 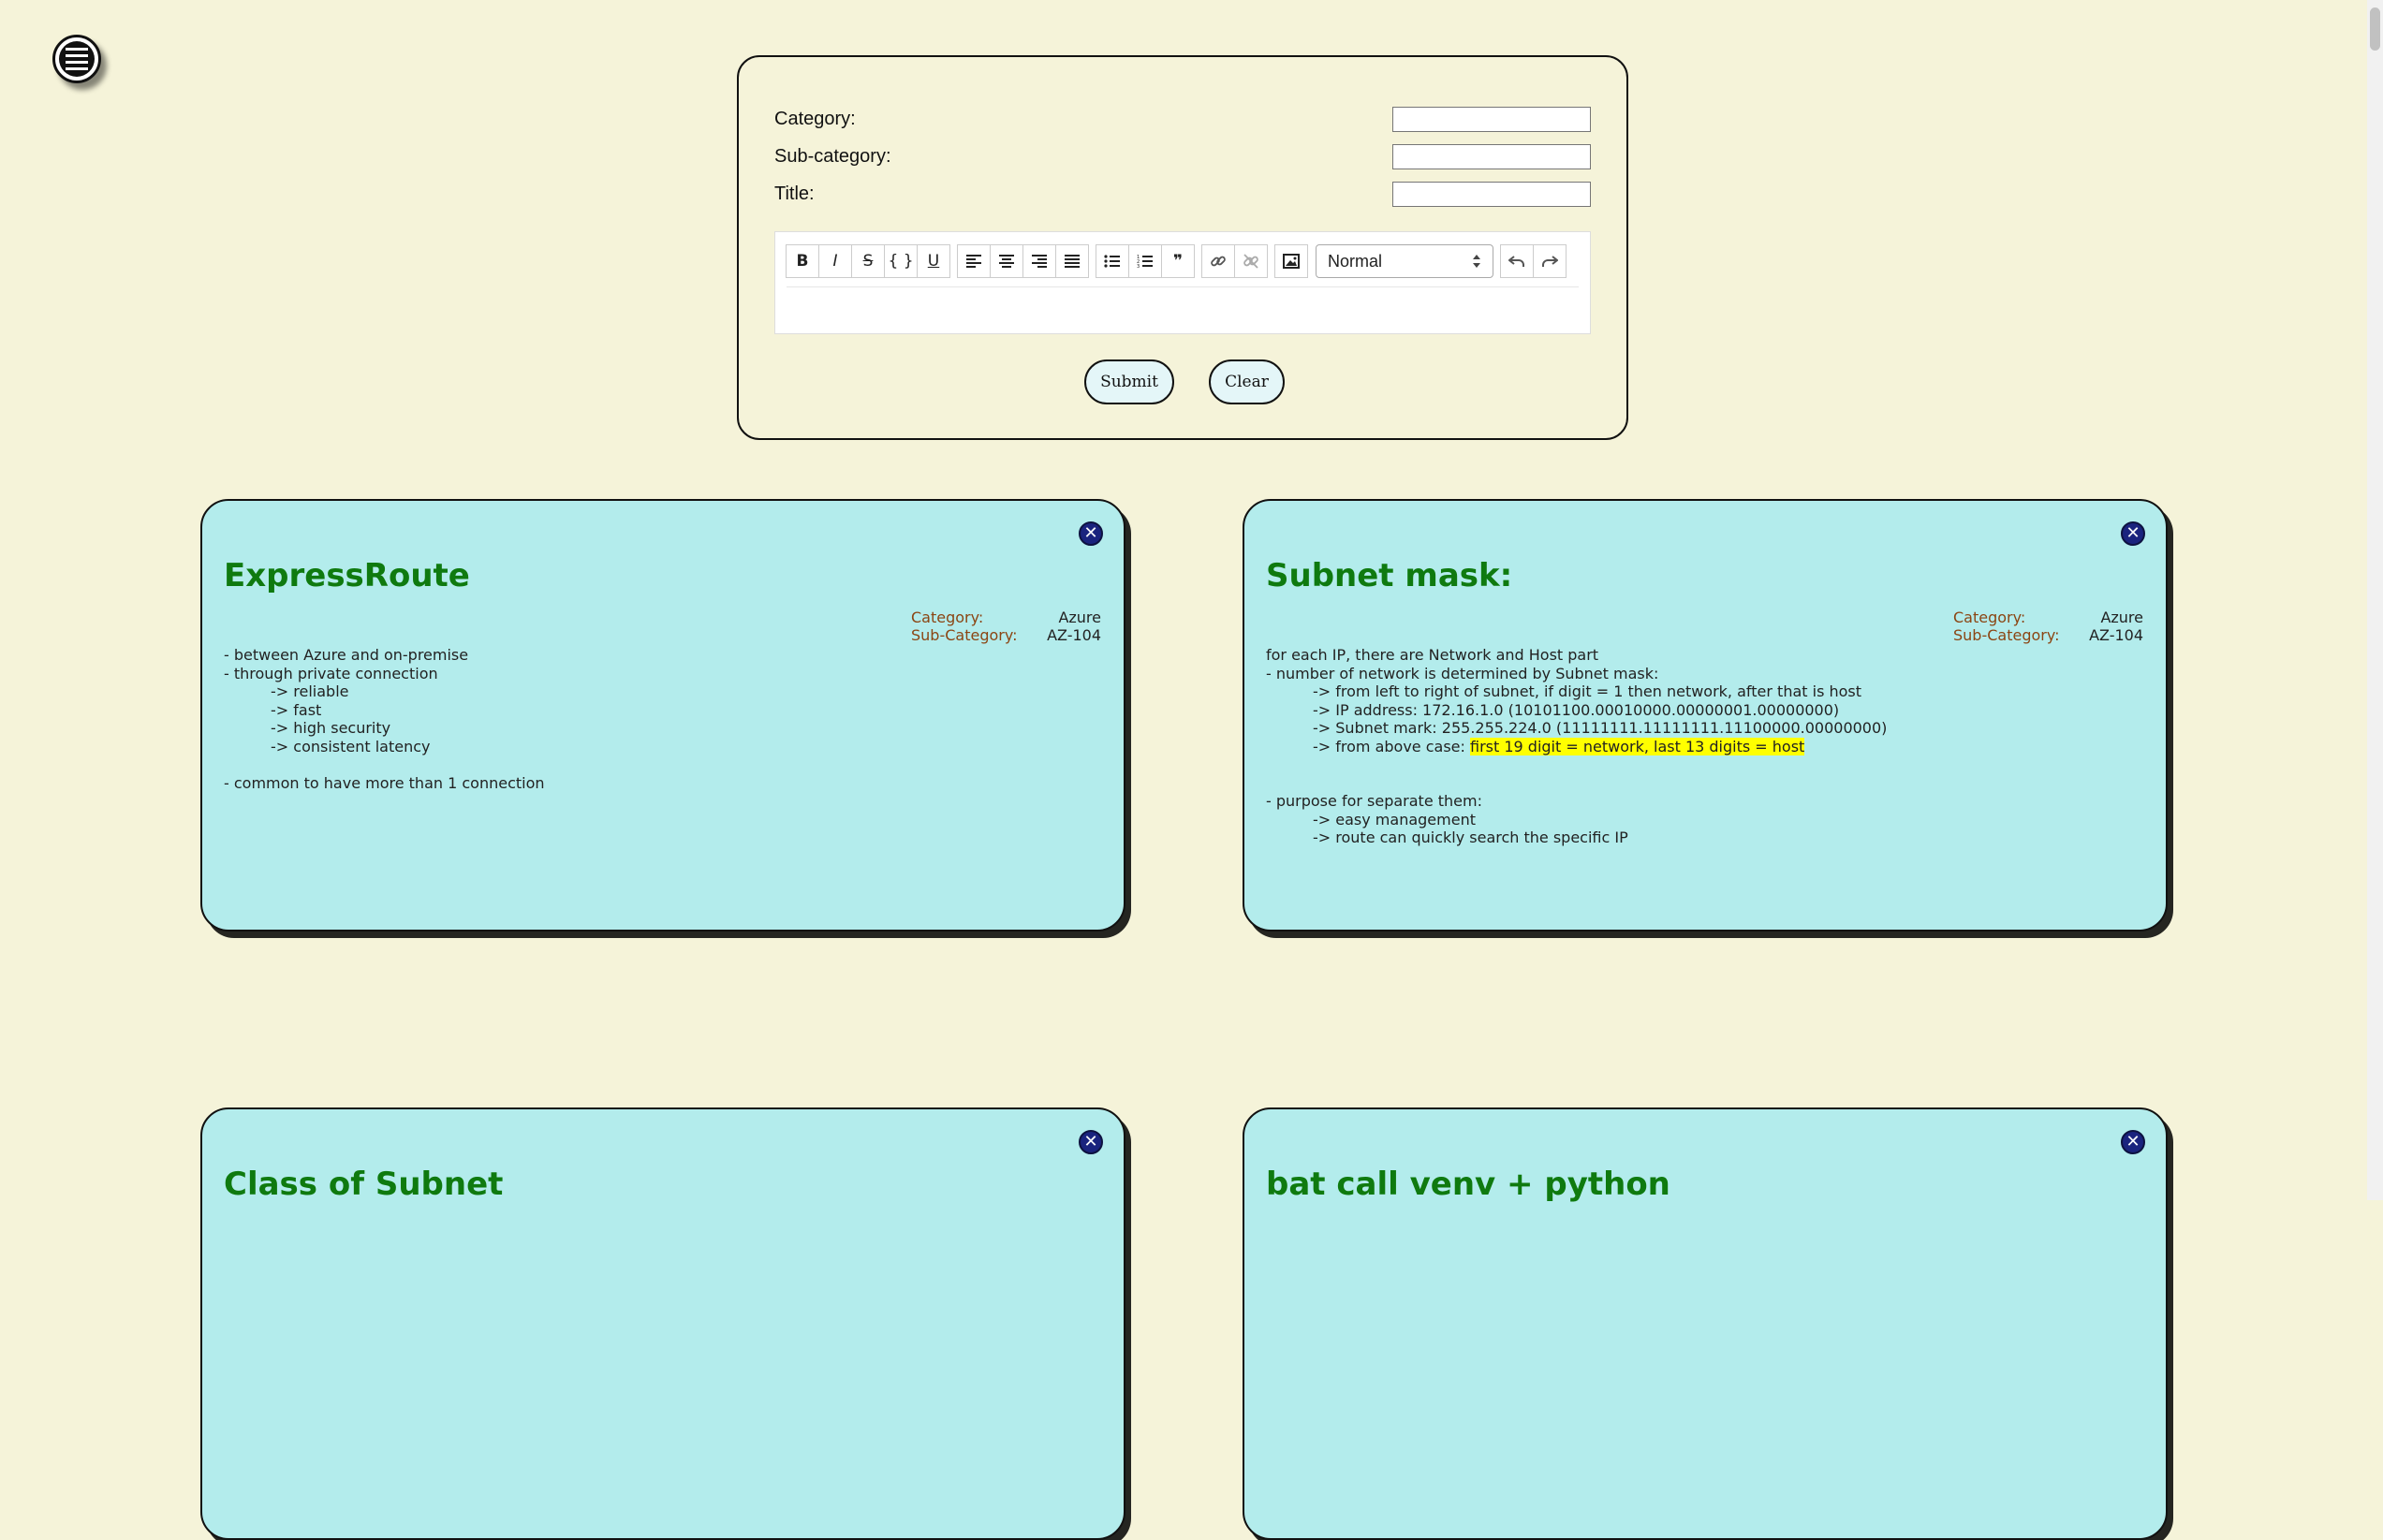 I want to click on blockquote-button: ❞, so click(x=1178, y=261).